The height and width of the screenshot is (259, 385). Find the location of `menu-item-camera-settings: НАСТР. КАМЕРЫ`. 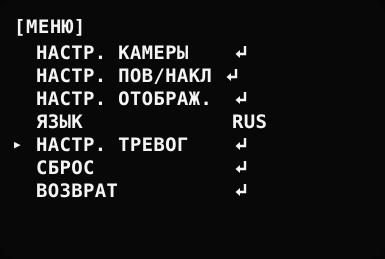

menu-item-camera-settings: НАСТР. КАМЕРЫ is located at coordinates (164, 53).